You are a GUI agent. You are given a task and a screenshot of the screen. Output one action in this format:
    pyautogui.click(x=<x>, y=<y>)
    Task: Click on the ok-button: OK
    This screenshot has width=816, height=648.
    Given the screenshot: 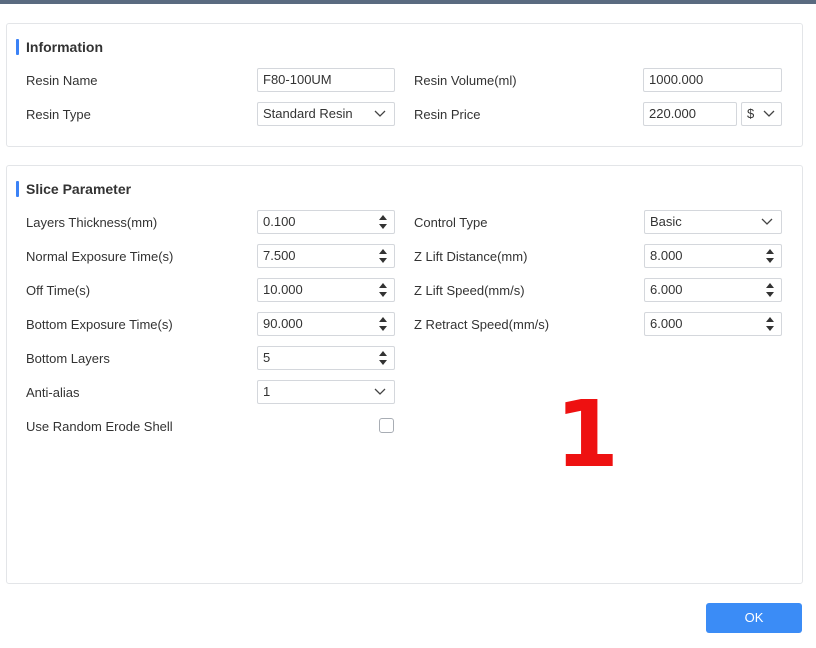 What is the action you would take?
    pyautogui.click(x=754, y=618)
    